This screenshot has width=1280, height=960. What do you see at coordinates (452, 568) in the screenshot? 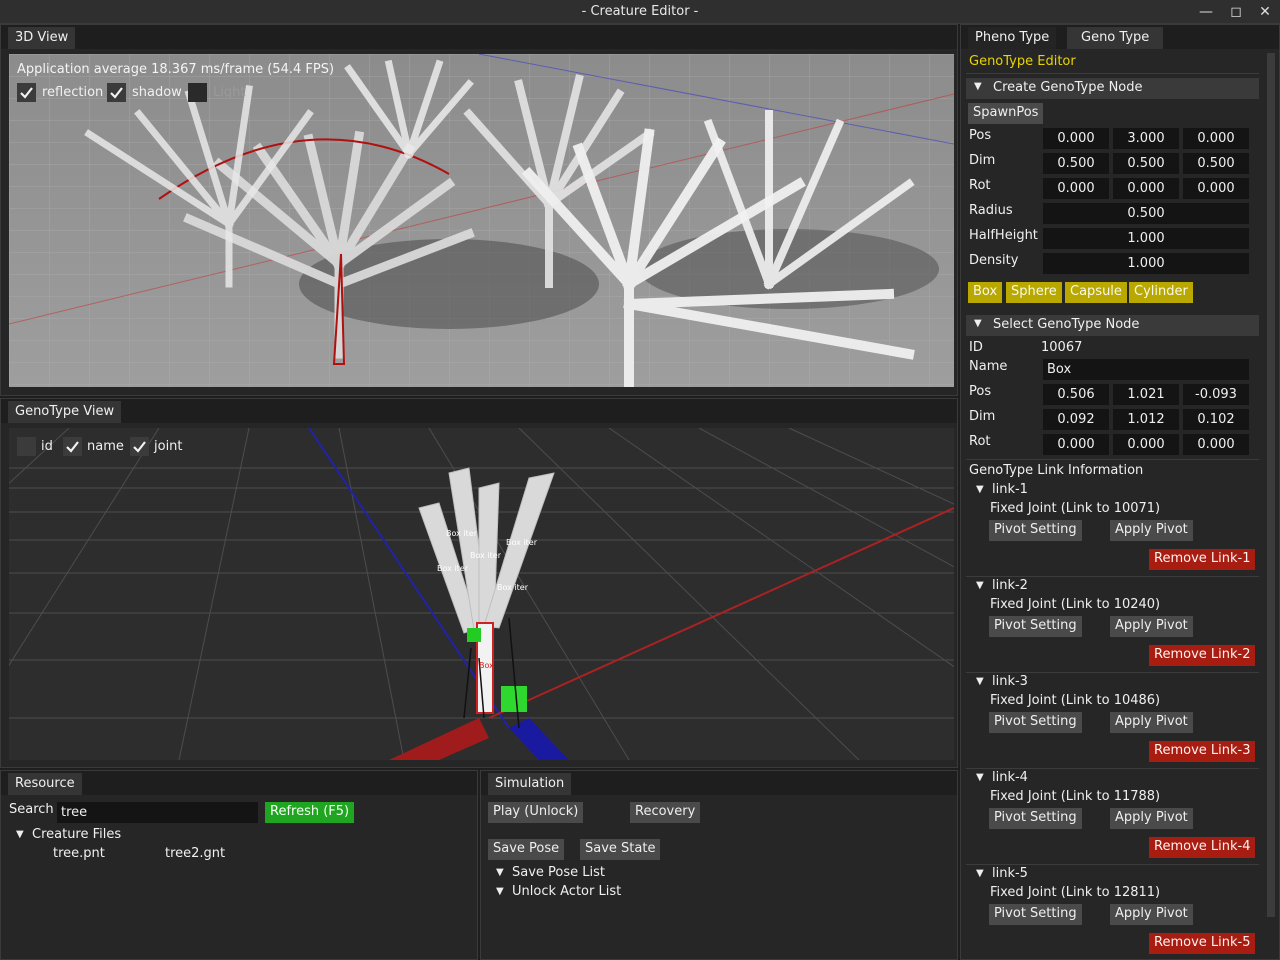
I see `geno-node-label: Box iter` at bounding box center [452, 568].